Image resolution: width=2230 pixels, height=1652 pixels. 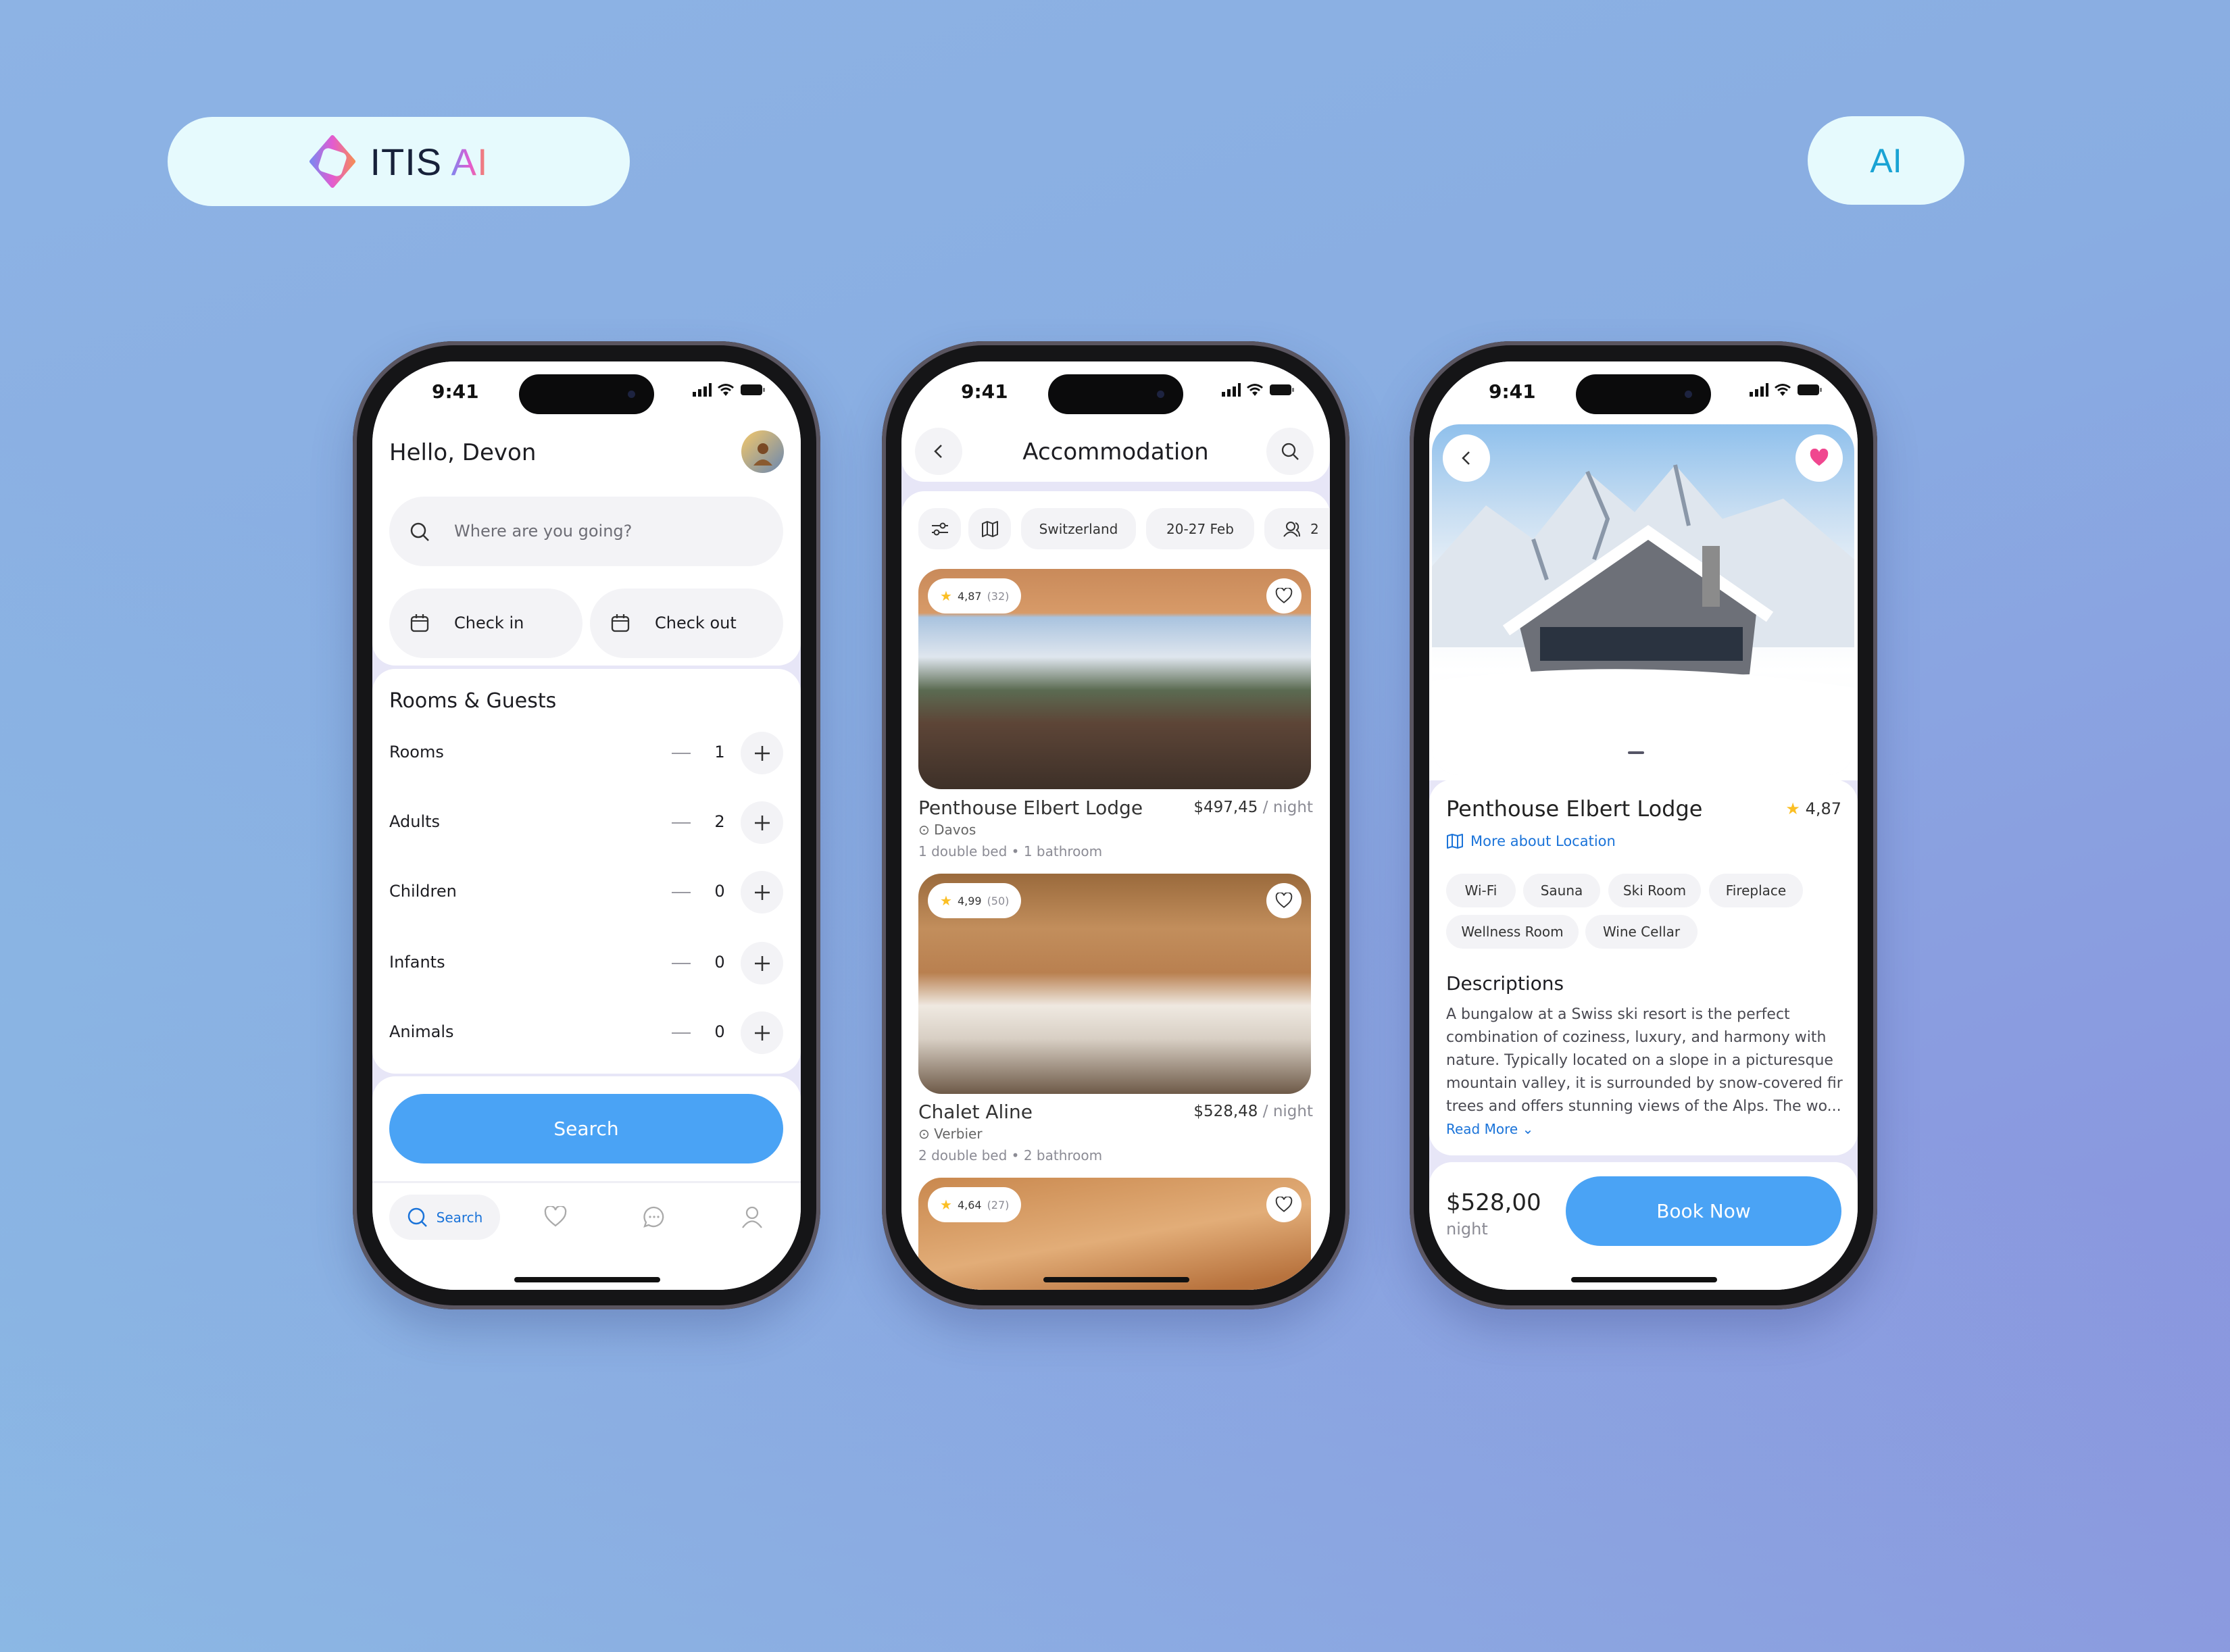 What do you see at coordinates (586, 1128) in the screenshot?
I see `search-button: Search` at bounding box center [586, 1128].